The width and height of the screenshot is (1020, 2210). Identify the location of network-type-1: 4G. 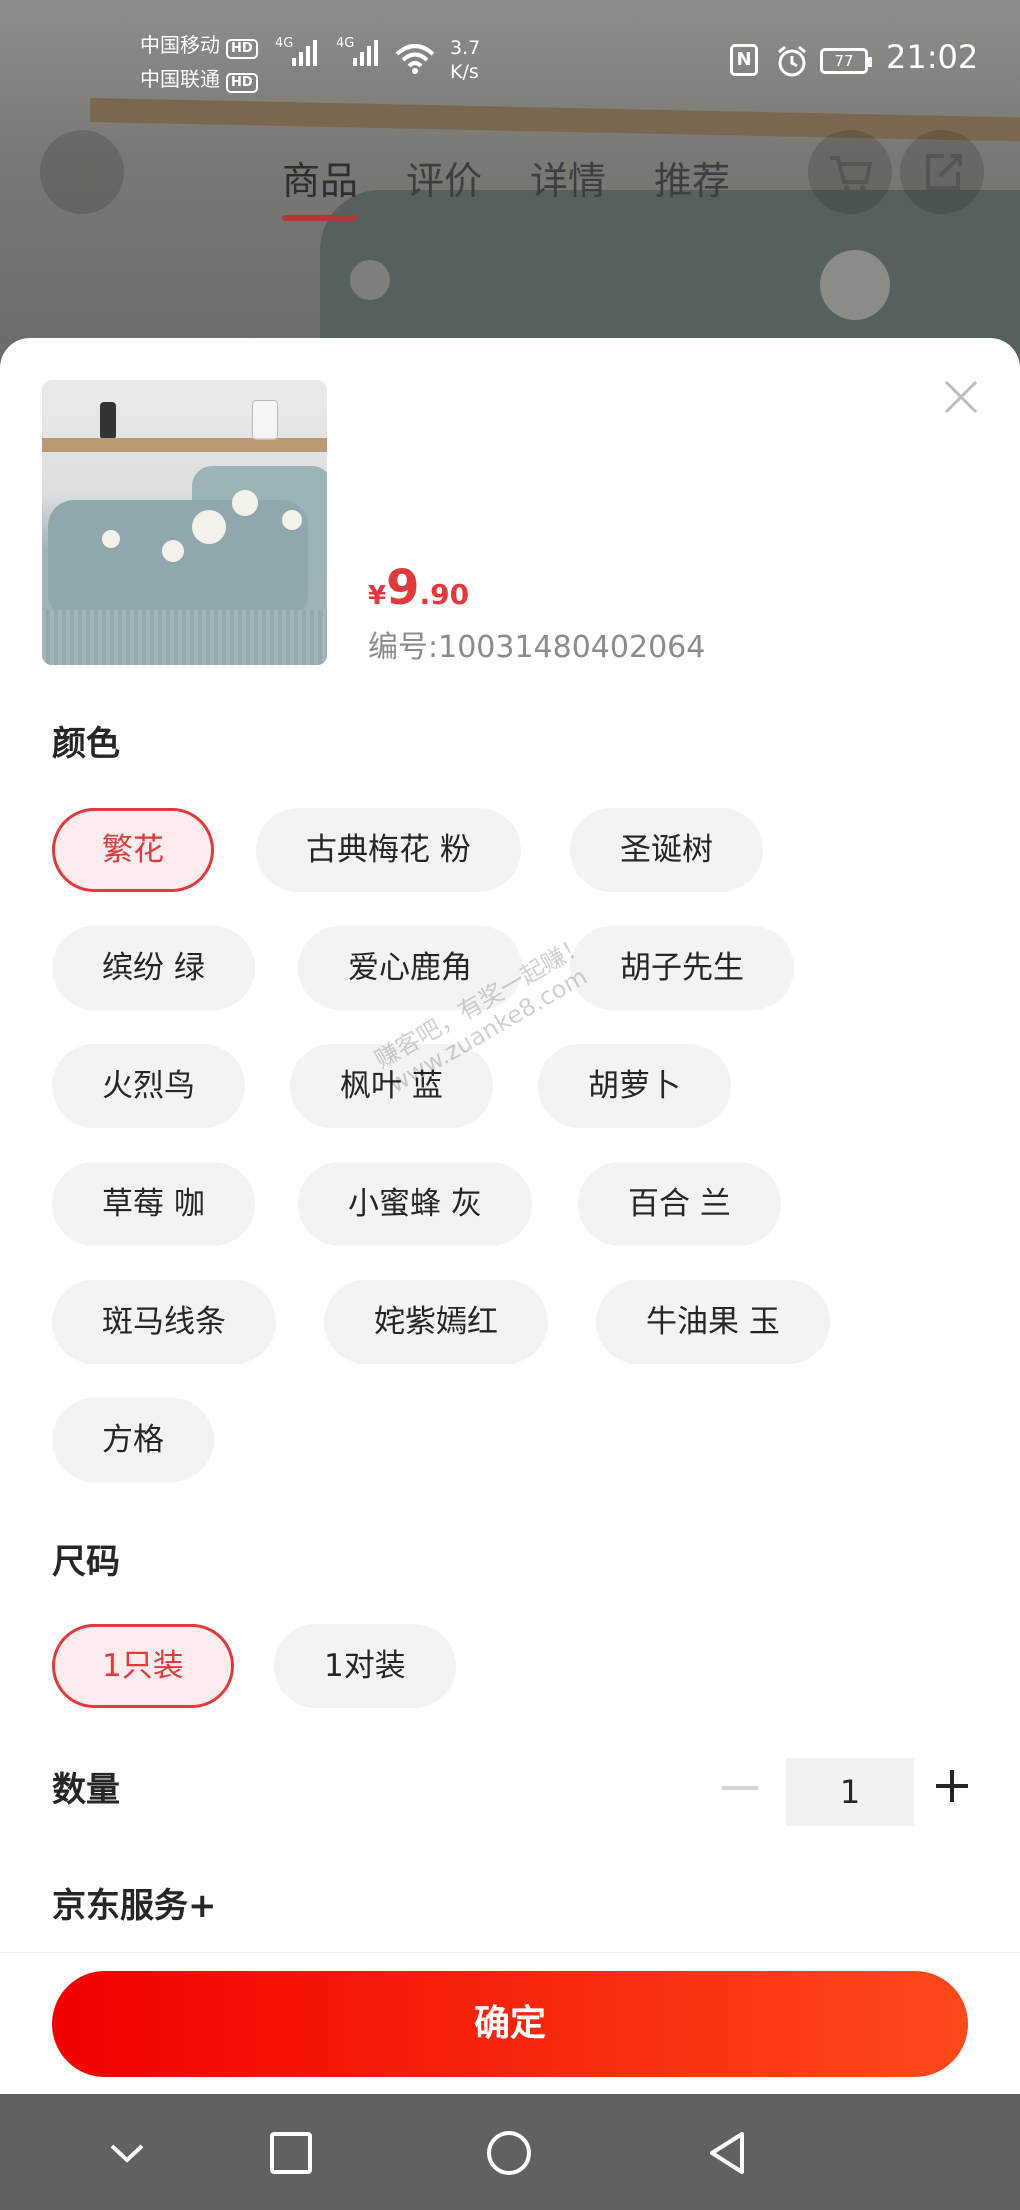
(284, 43).